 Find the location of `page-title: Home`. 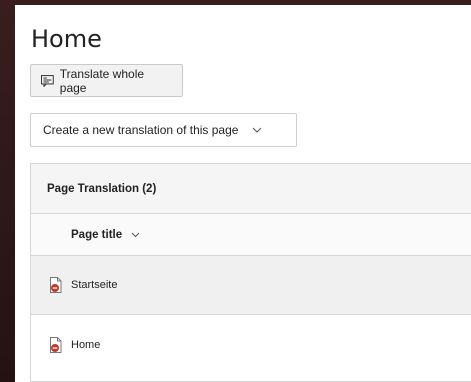

page-title: Home is located at coordinates (66, 39).